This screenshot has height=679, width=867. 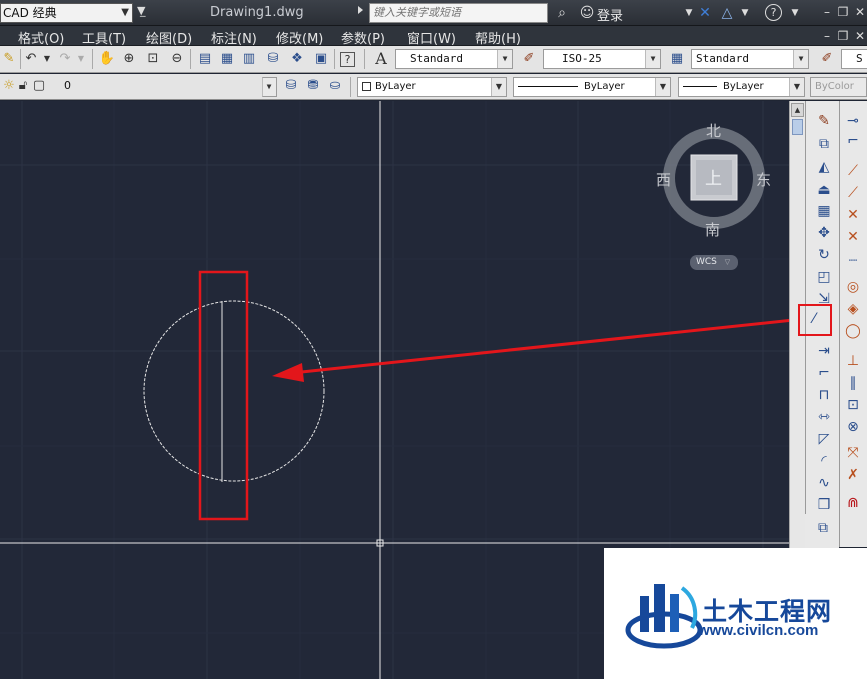 I want to click on color-select: ByLayer ▼, so click(x=432, y=87).